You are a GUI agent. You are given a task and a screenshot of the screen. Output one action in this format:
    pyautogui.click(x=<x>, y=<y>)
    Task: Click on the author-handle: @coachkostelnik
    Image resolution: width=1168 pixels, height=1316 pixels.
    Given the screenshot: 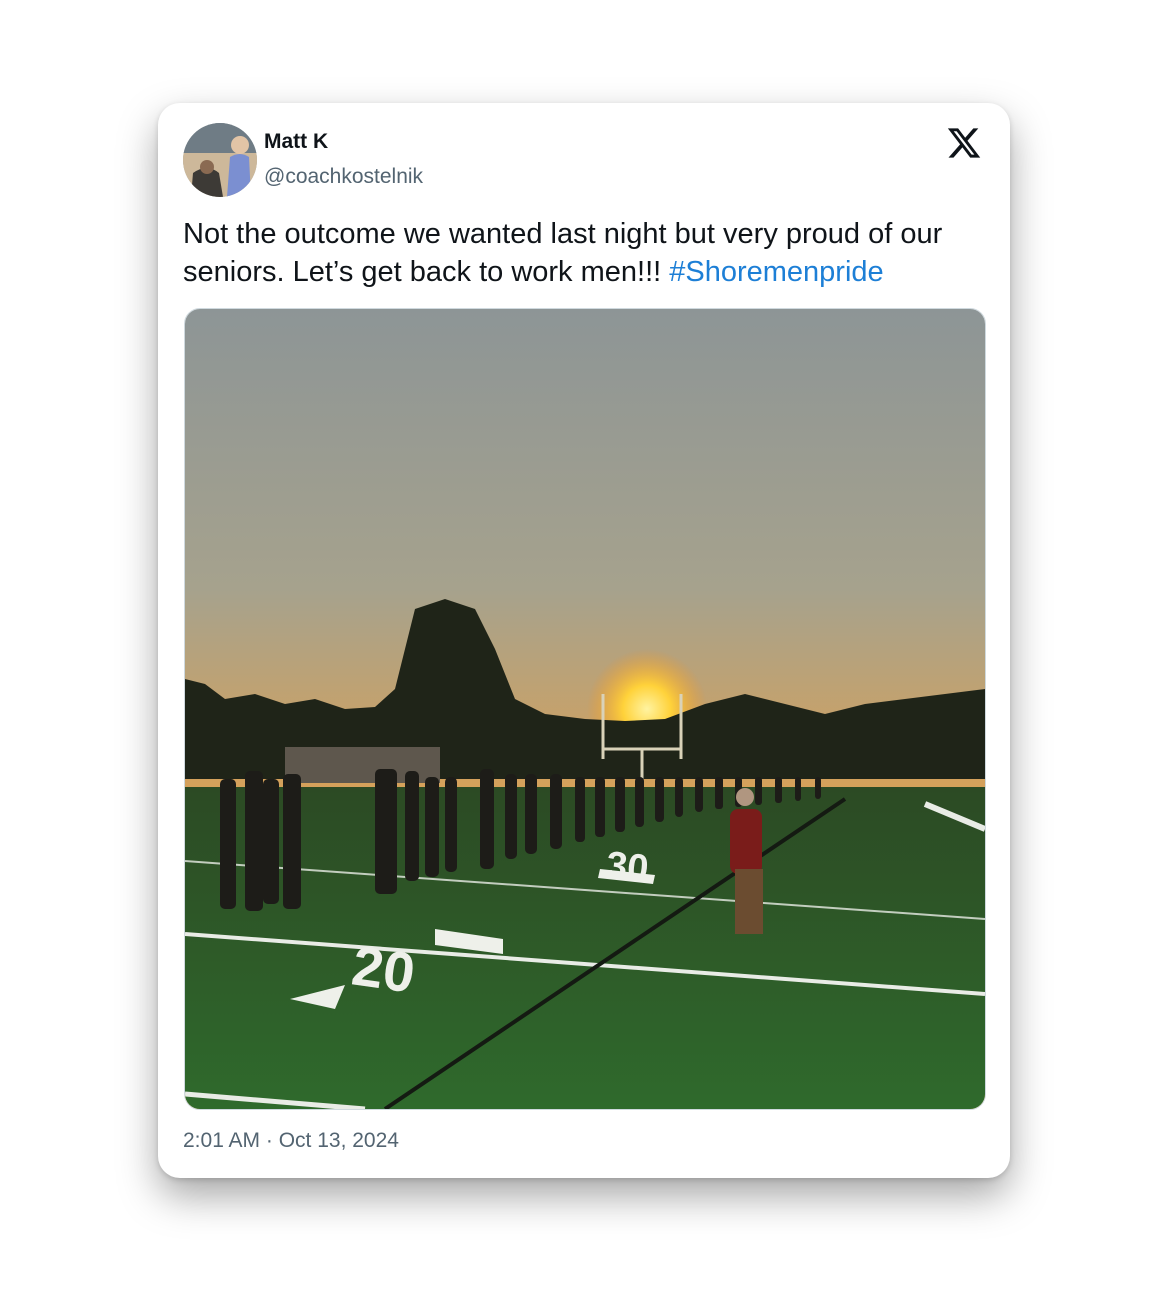 What is the action you would take?
    pyautogui.click(x=343, y=177)
    